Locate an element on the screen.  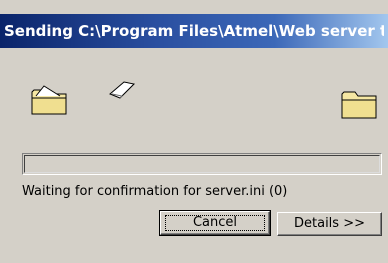
destination-folder-icon is located at coordinates (359, 105).